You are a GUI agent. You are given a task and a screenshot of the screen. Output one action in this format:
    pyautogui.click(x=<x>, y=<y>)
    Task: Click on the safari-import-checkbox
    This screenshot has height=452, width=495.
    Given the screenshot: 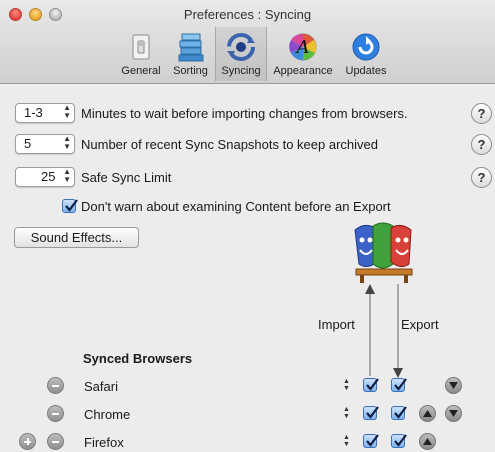 What is the action you would take?
    pyautogui.click(x=371, y=385)
    